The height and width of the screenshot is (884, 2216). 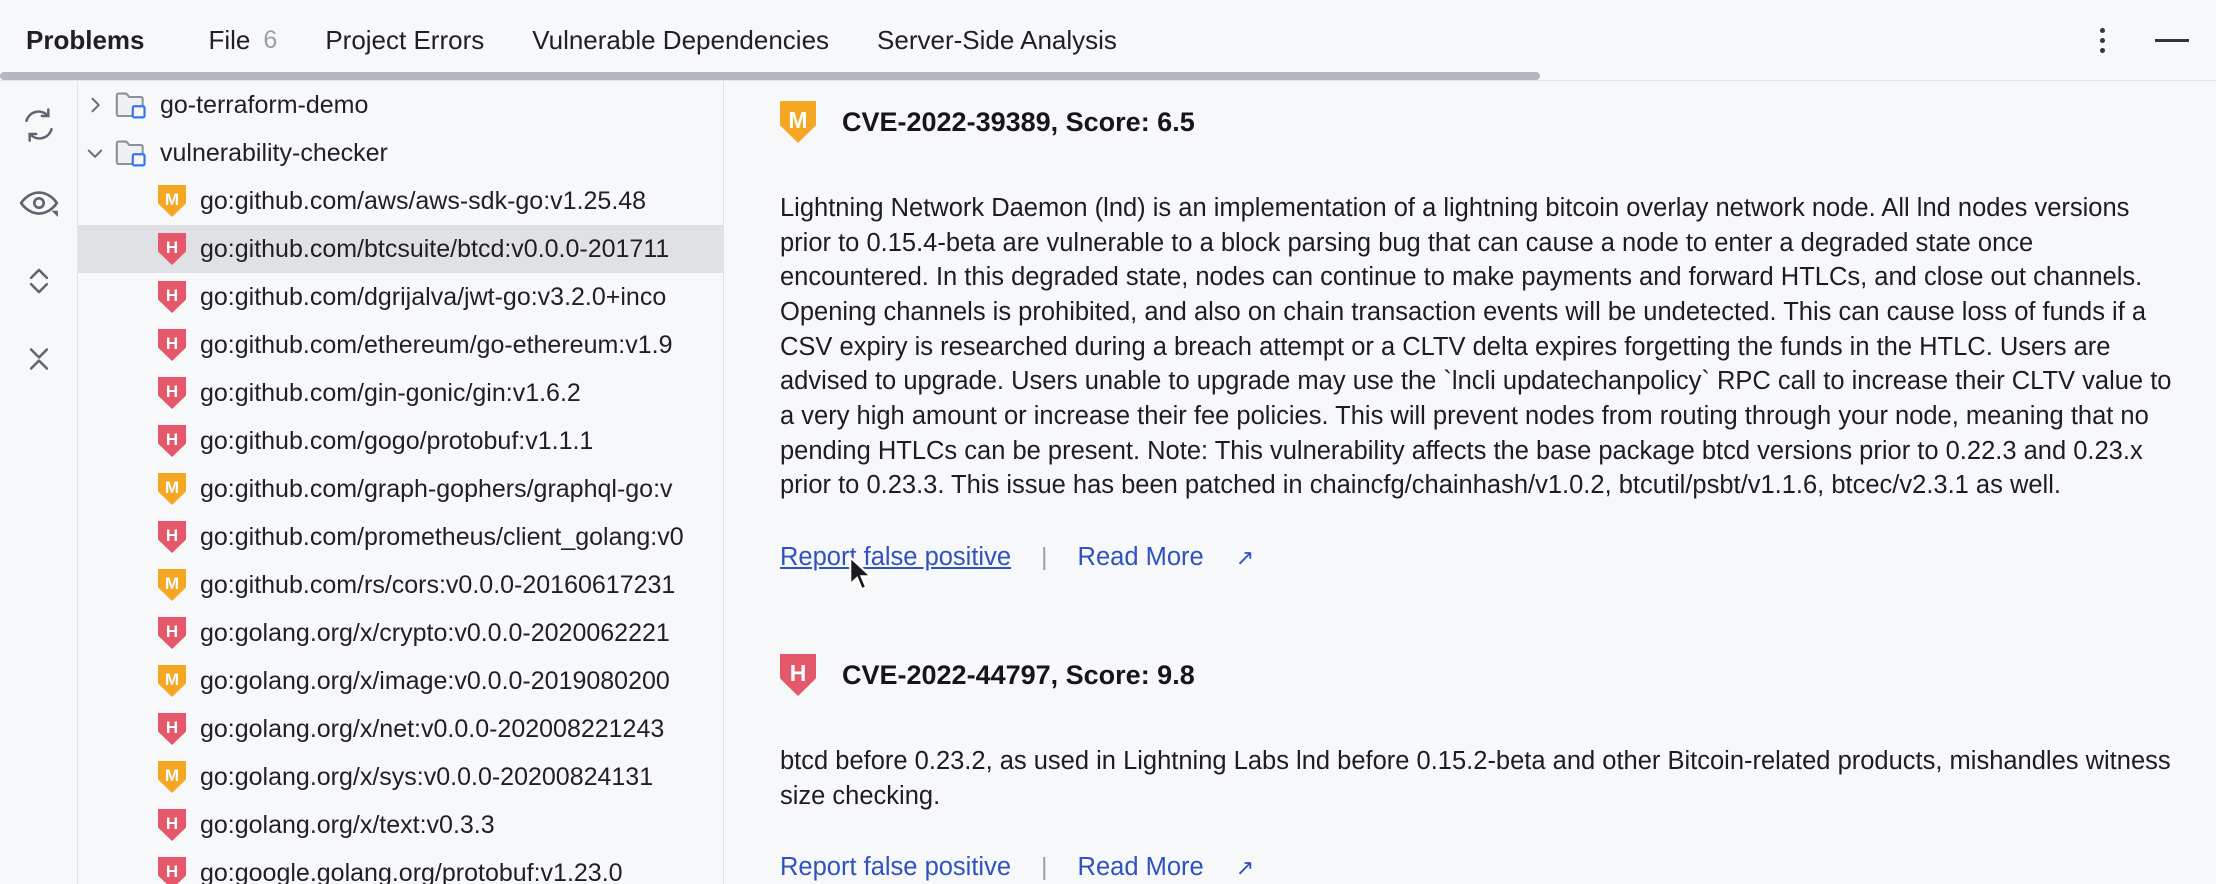 What do you see at coordinates (435, 632) in the screenshot?
I see `tree-dependency-label: go:golang.org/x/crypto:v0.0.0-2020062221` at bounding box center [435, 632].